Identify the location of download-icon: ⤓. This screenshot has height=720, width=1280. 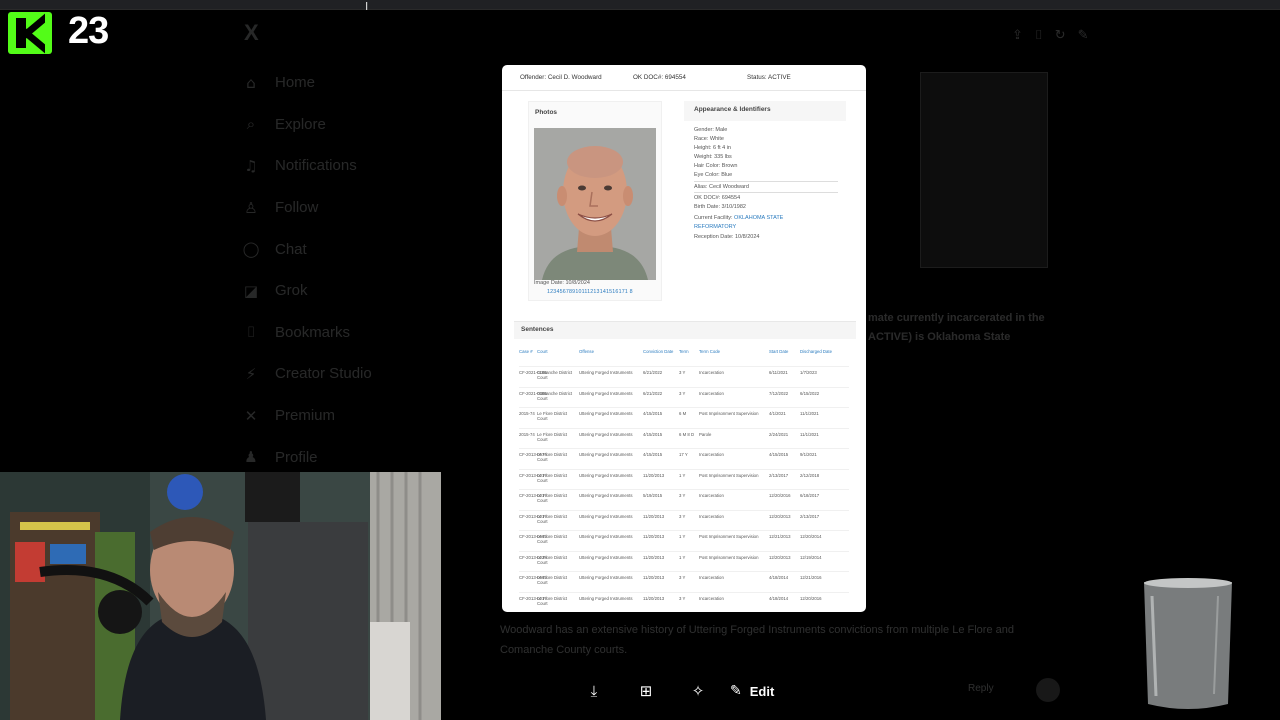
(594, 691).